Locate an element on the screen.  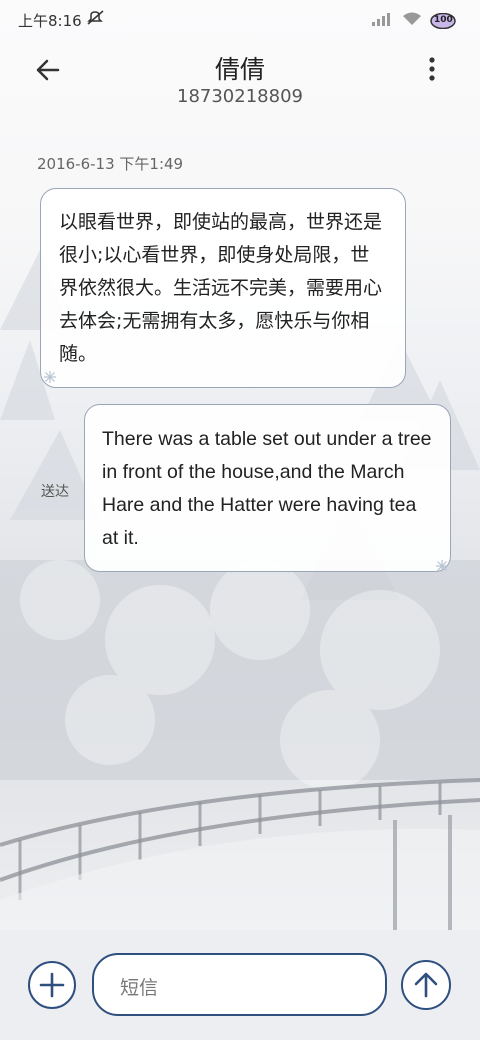
mute-icon is located at coordinates (96, 20).